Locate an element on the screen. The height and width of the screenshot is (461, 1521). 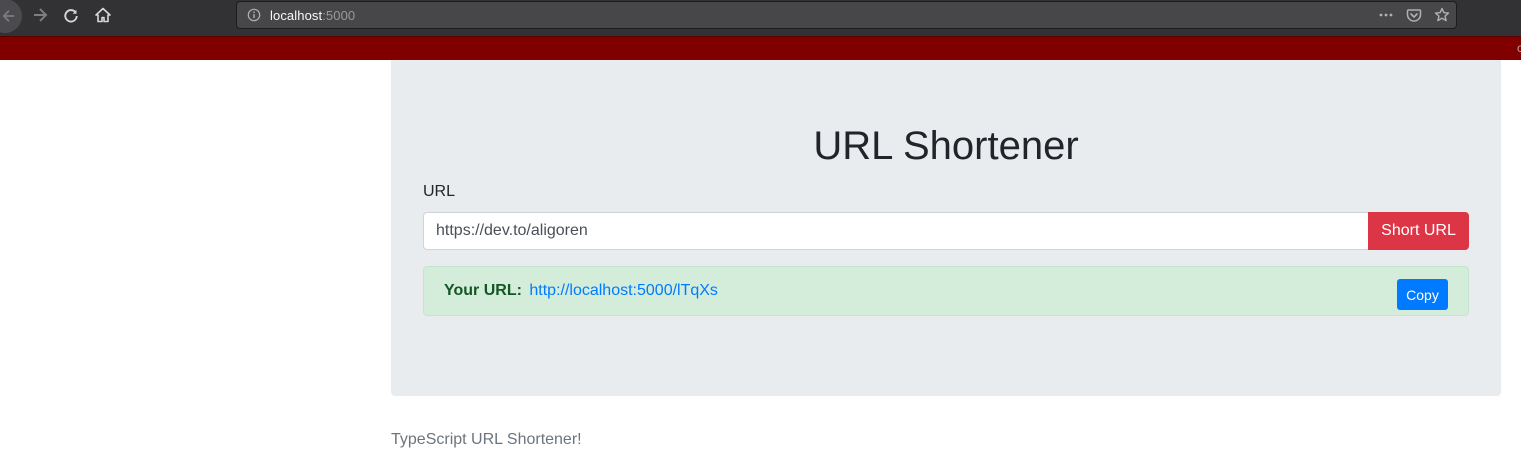
forward-button is located at coordinates (40, 15).